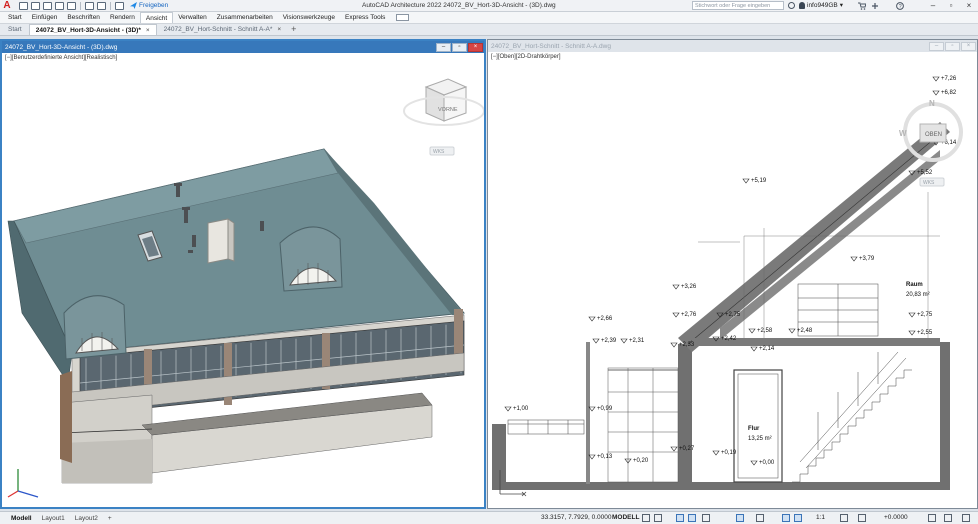  What do you see at coordinates (605, 457) in the screenshot?
I see `level-label: +0,13` at bounding box center [605, 457].